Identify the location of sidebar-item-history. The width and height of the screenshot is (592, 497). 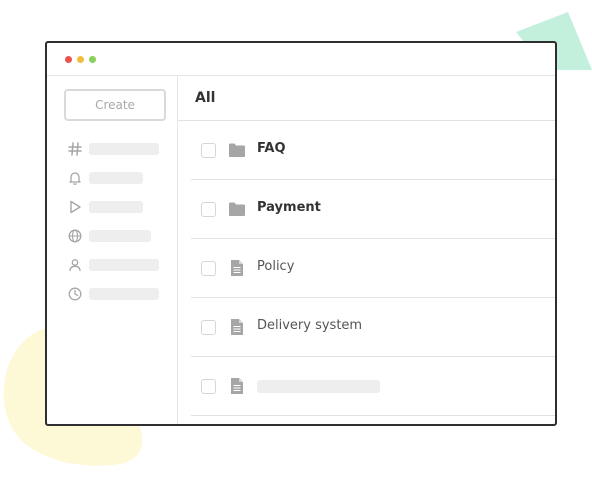
(117, 294).